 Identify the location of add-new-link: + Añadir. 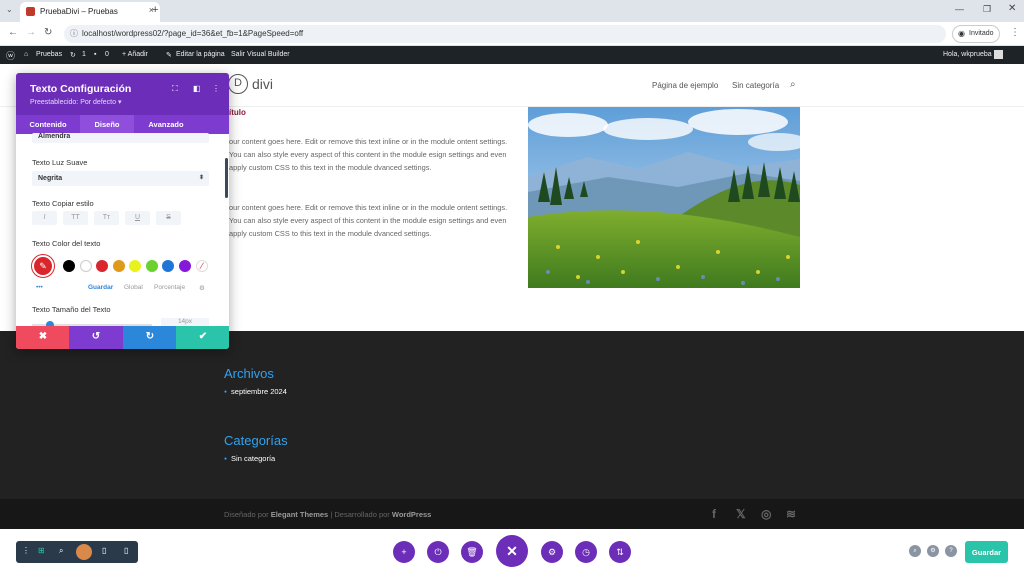
(135, 54).